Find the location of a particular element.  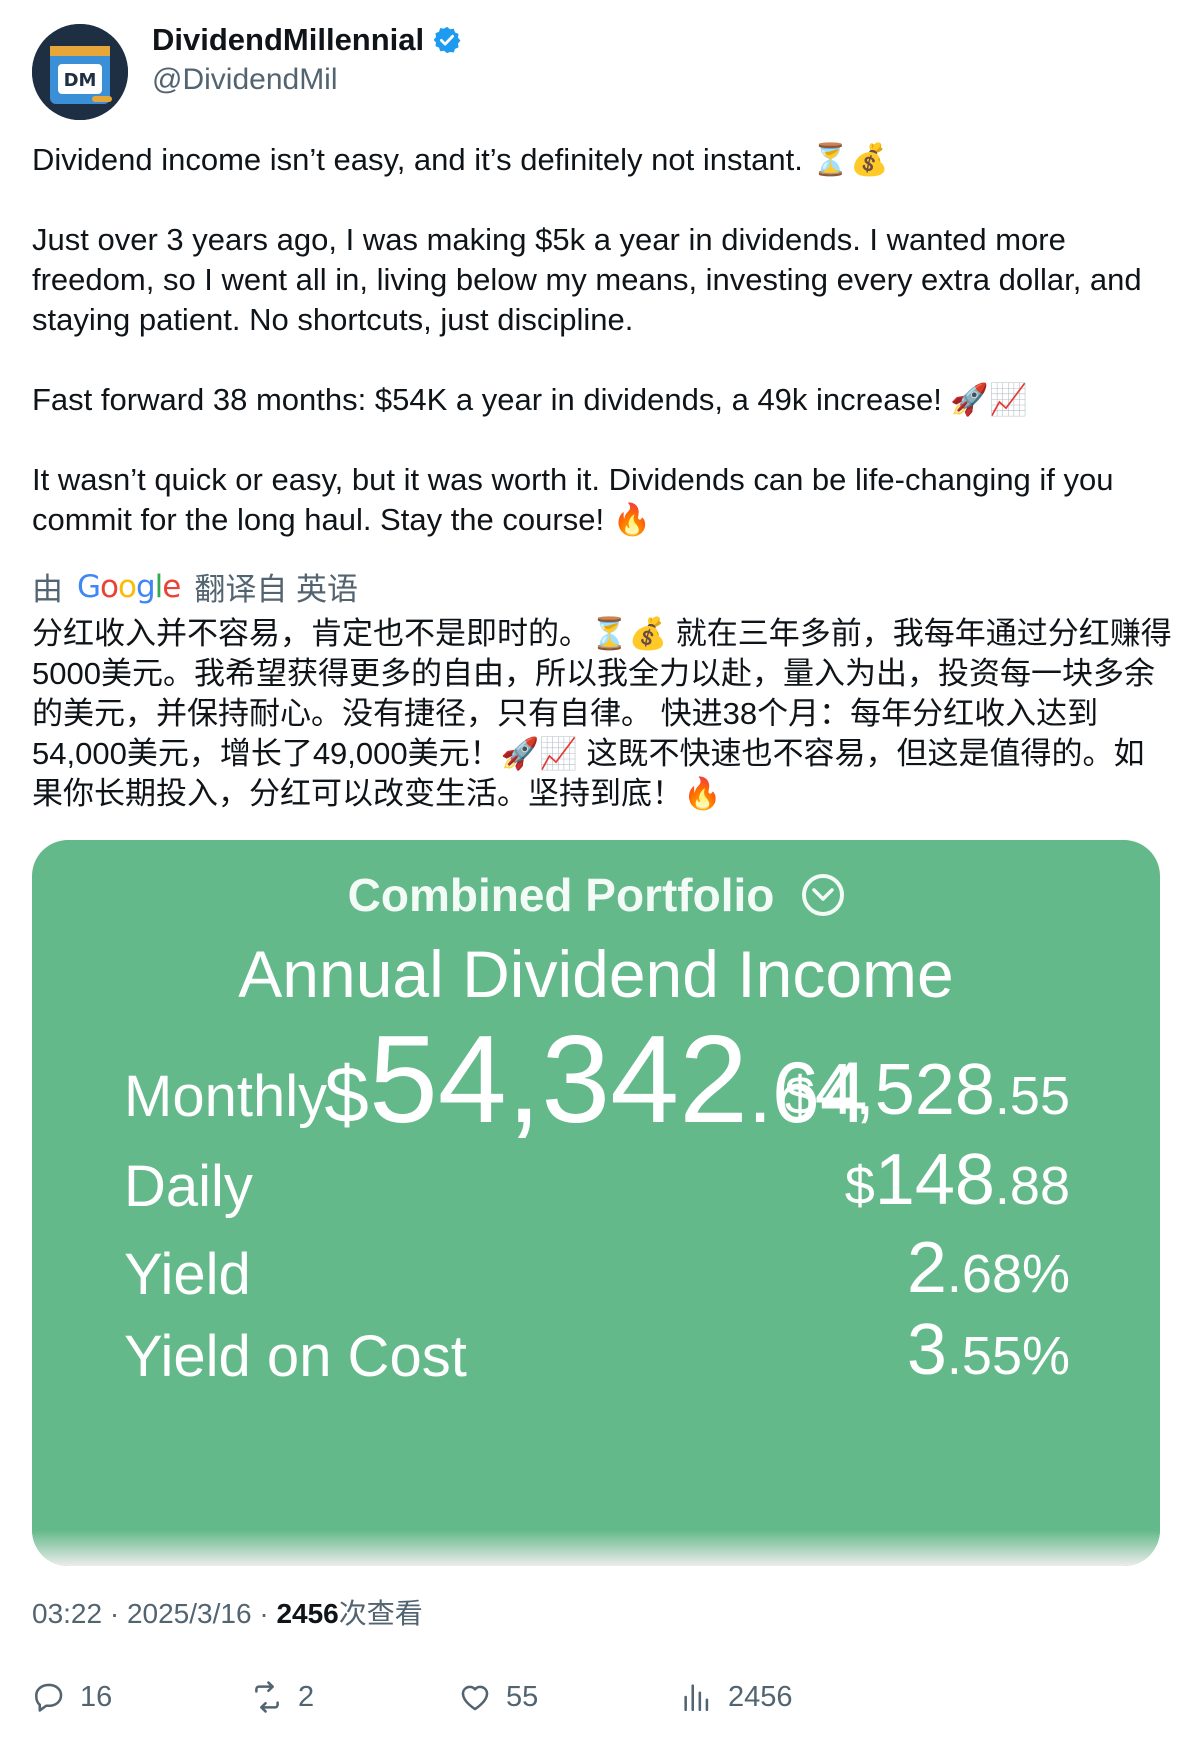

reply-button: 16 is located at coordinates (72, 1697).